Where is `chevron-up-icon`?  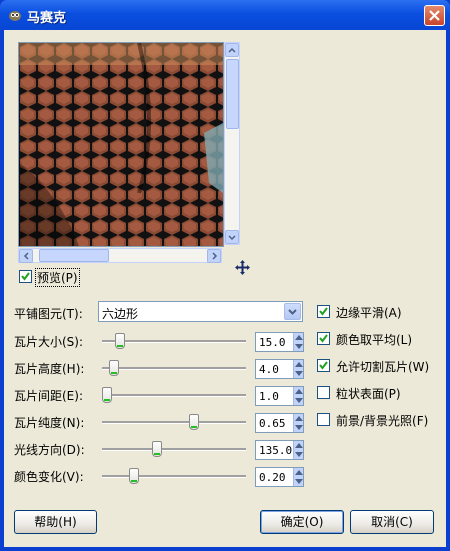
chevron-up-icon is located at coordinates (232, 50).